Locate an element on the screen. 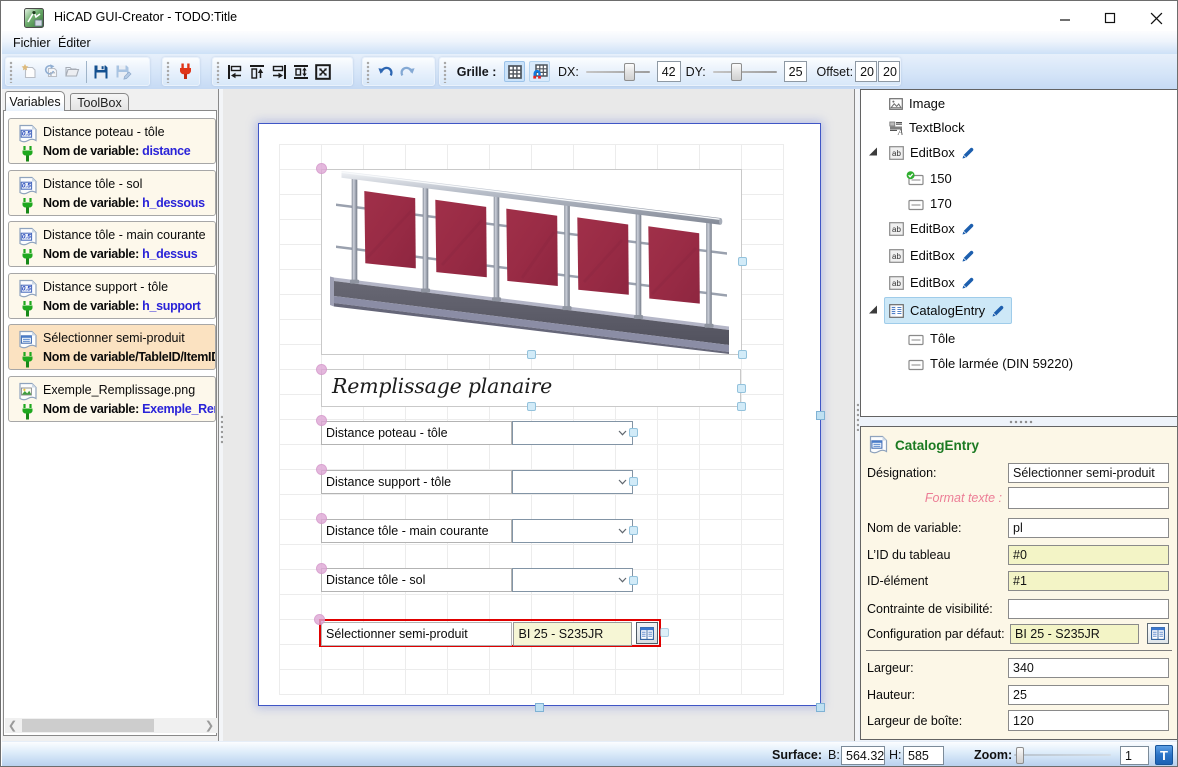 The height and width of the screenshot is (767, 1178). align-right-button is located at coordinates (279, 72).